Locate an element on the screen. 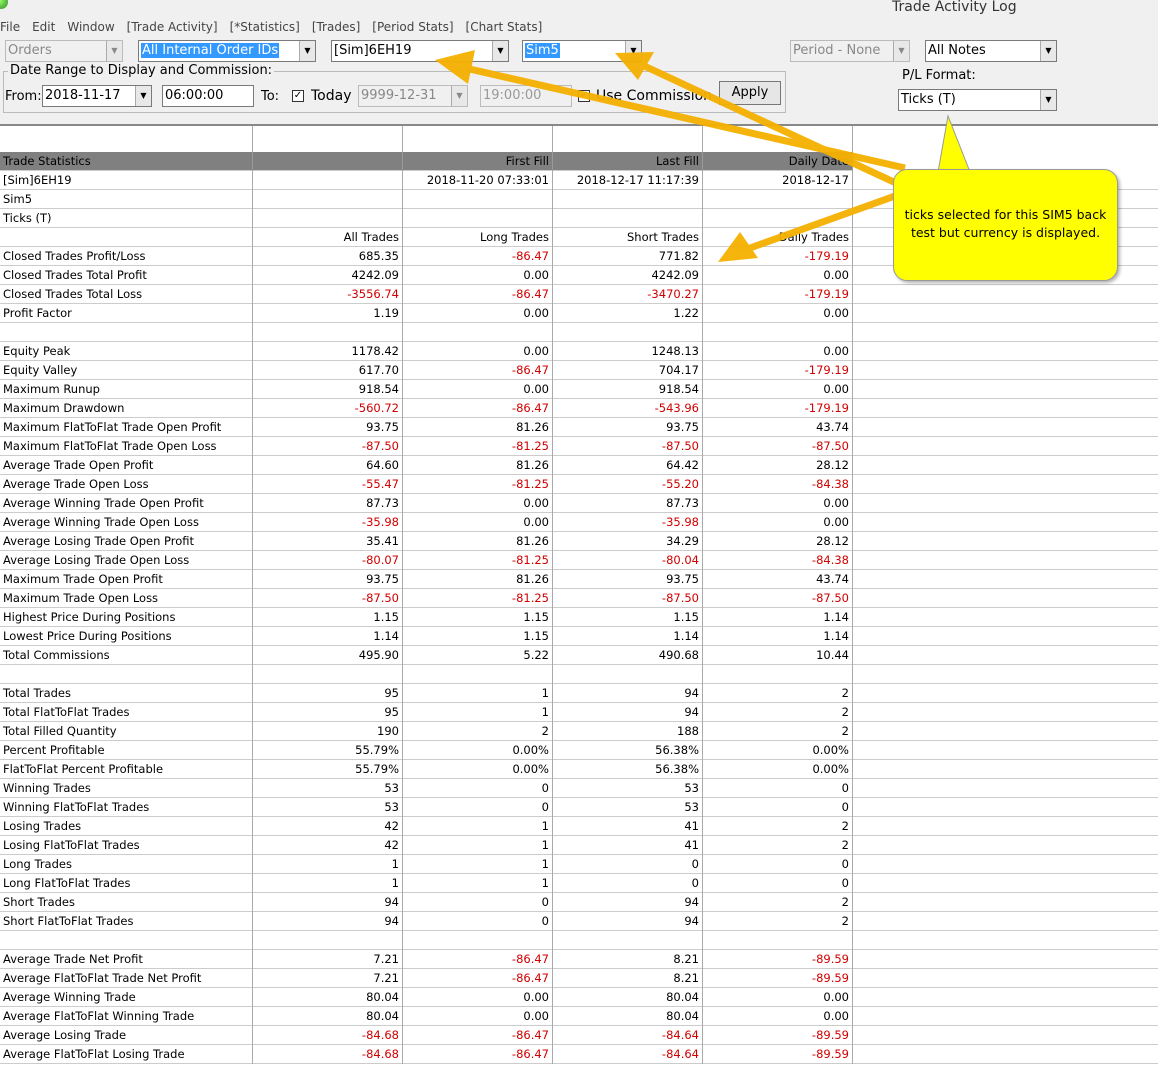 The height and width of the screenshot is (1071, 1158). from-label: From: is located at coordinates (23, 96).